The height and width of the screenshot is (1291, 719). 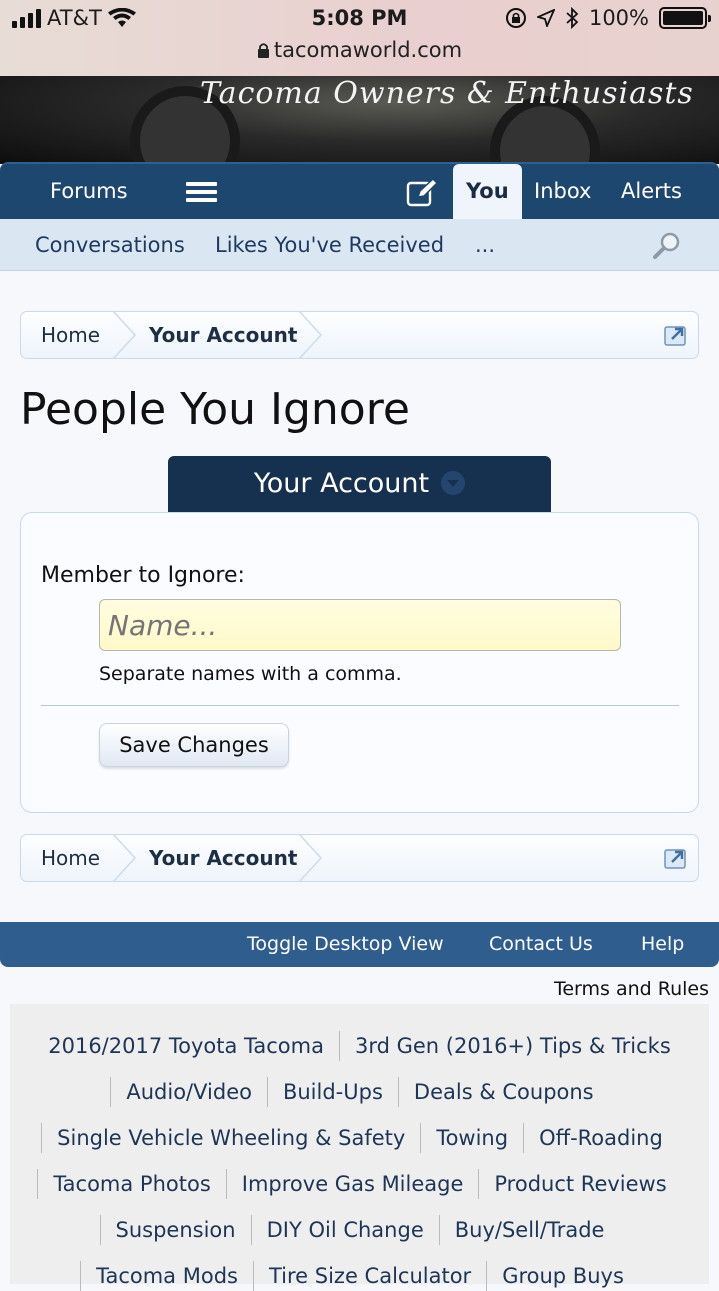 I want to click on address-bar: tacomaworld.com, so click(x=359, y=50).